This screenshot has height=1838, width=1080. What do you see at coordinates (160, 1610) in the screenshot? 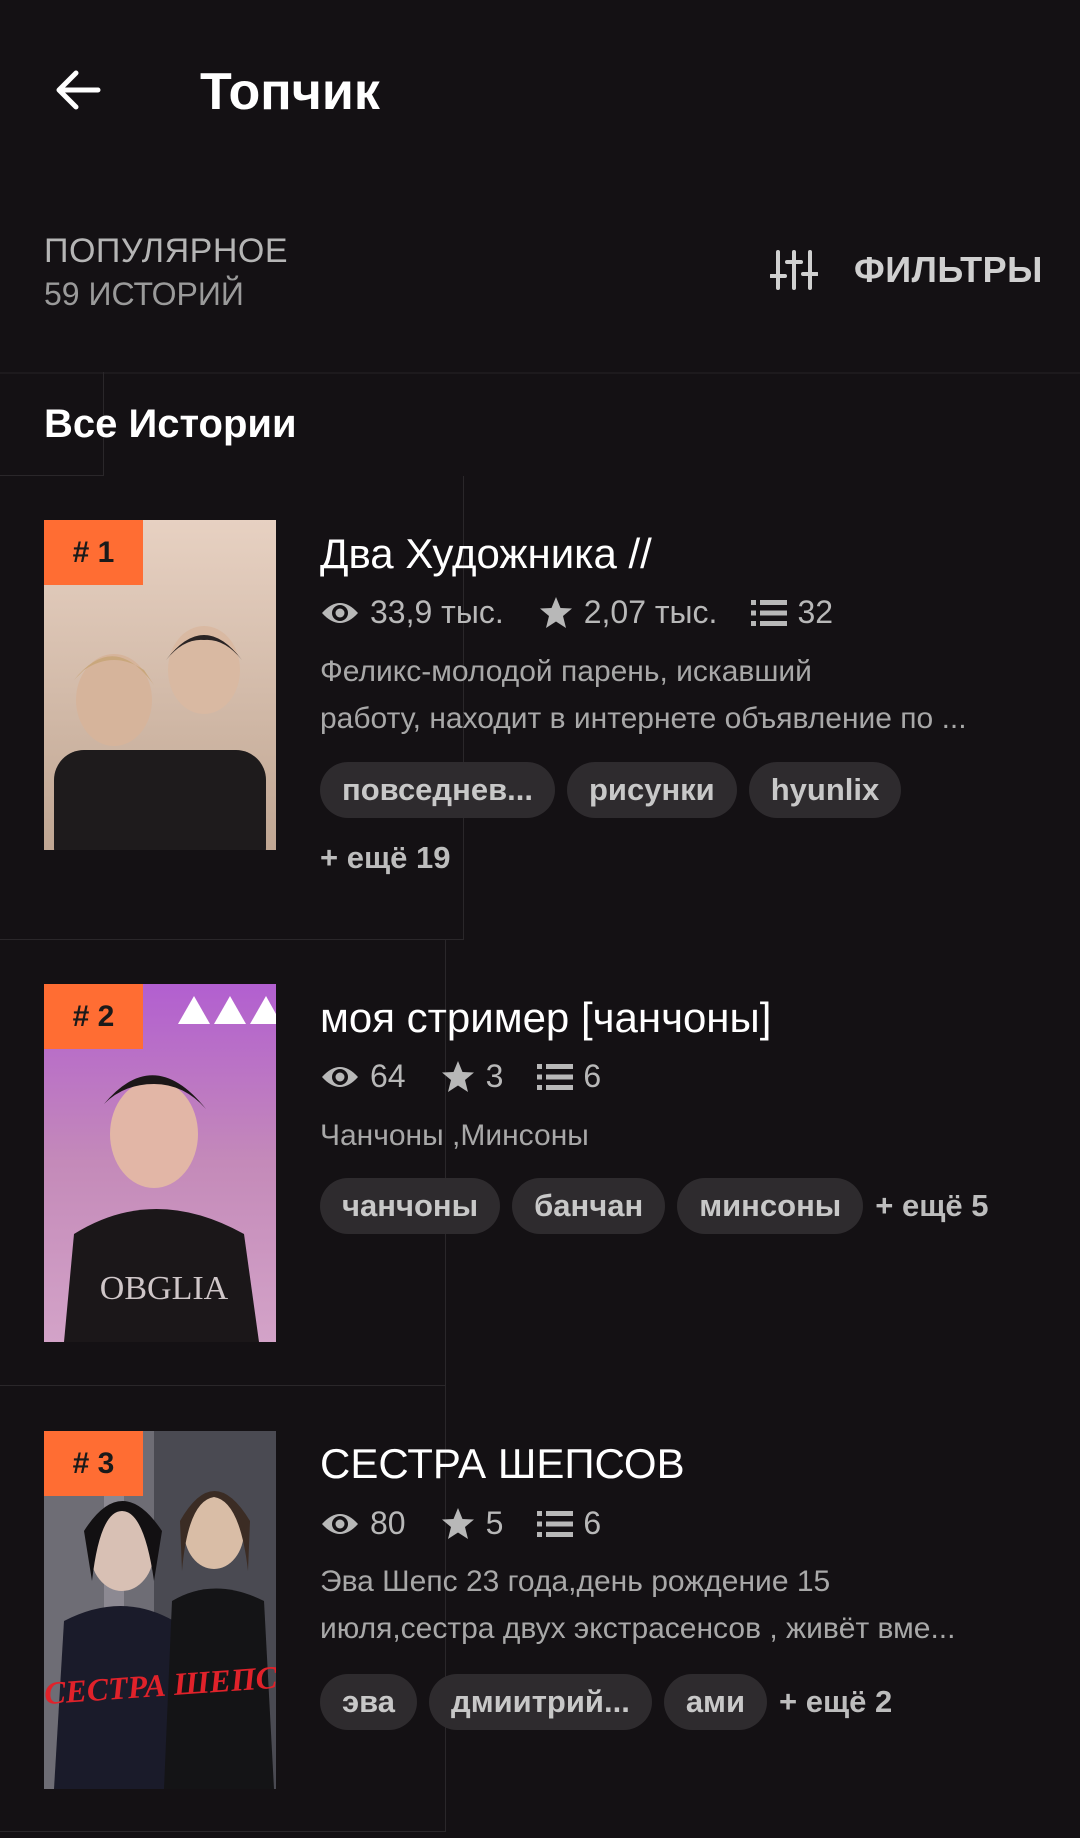
I see `story-cover: СЕСТРА ШЕПСОВ # 3` at bounding box center [160, 1610].